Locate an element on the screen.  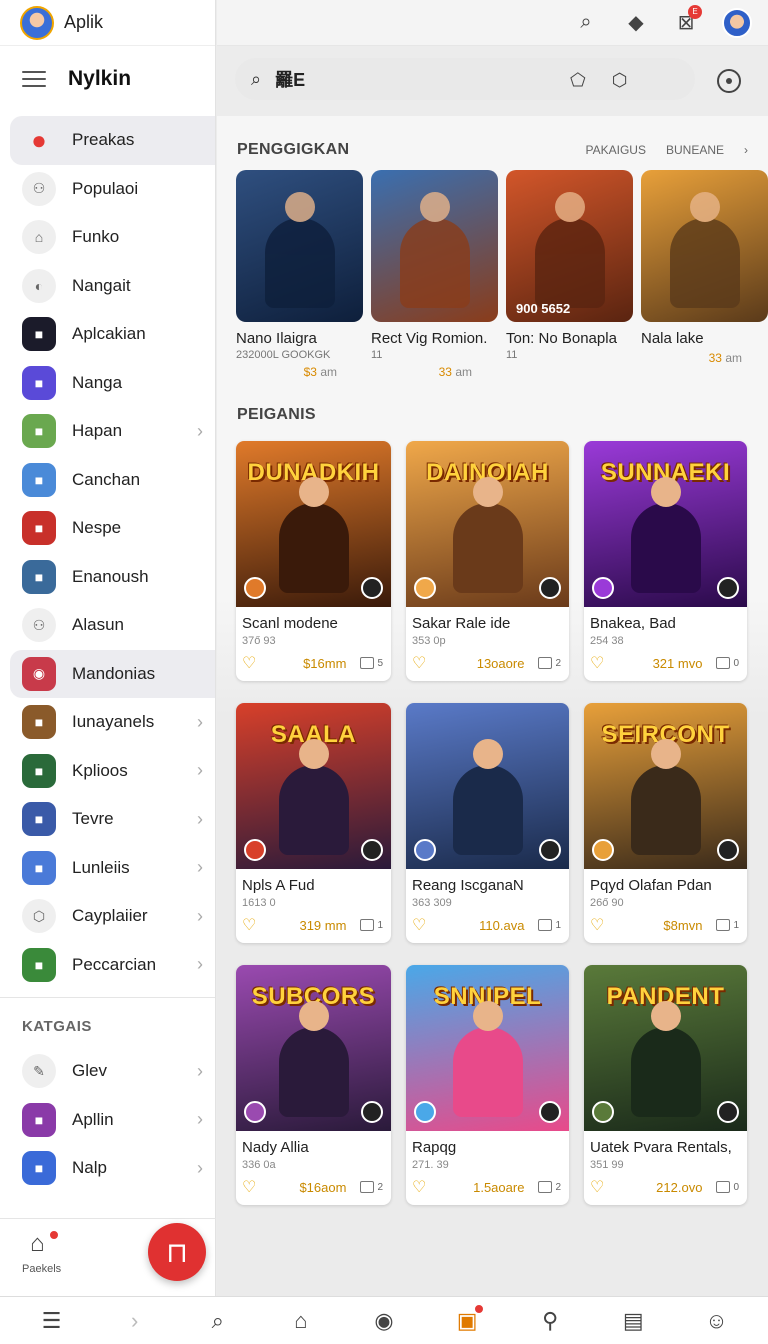
featured-link: PAKAIGUS is located at coordinates (616, 150).